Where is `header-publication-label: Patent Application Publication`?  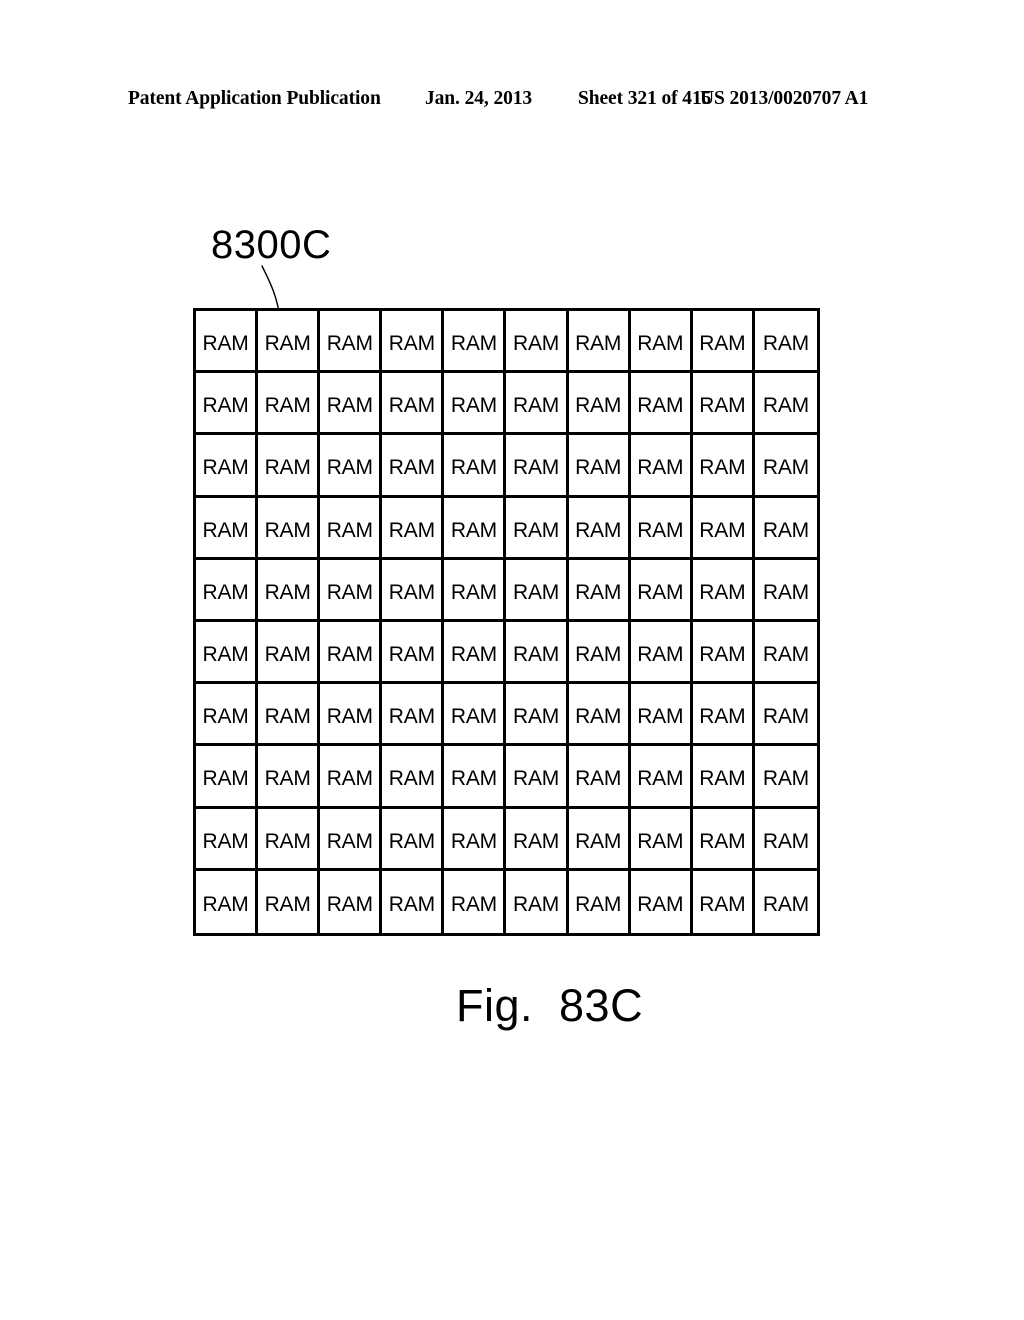
header-publication-label: Patent Application Publication is located at coordinates (254, 98).